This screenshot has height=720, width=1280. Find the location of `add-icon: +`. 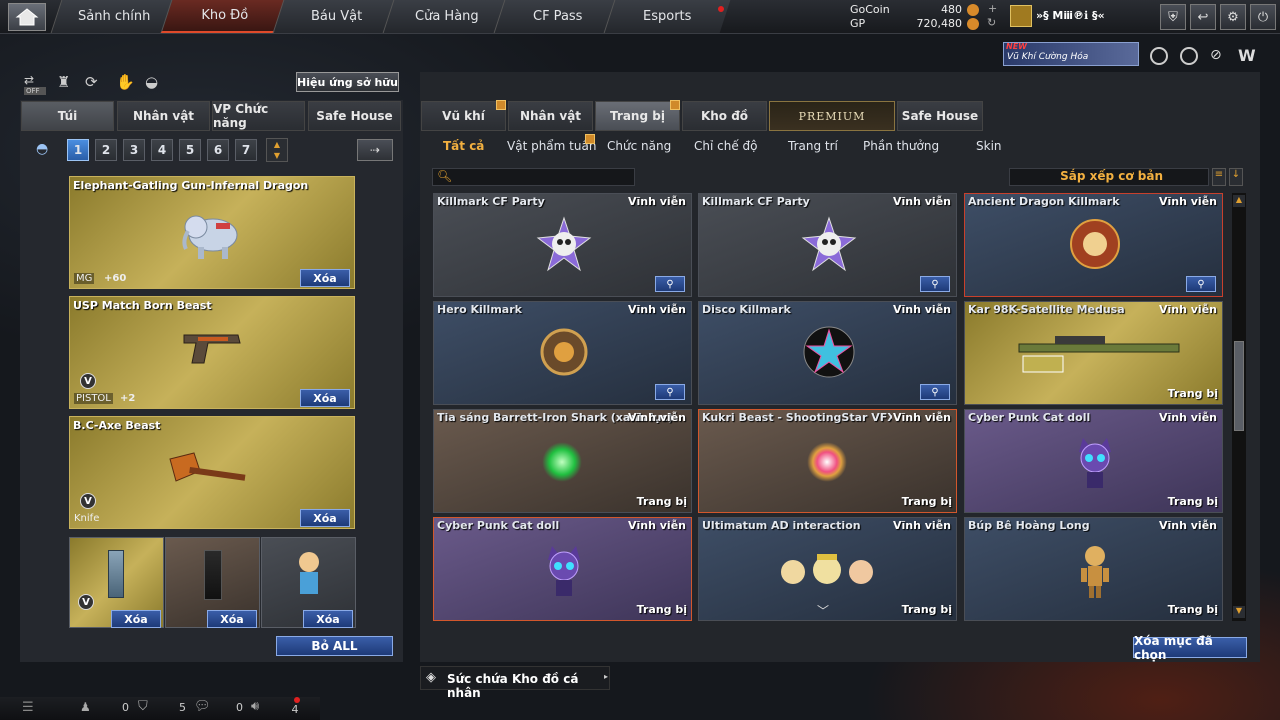

add-icon: + is located at coordinates (992, 8).